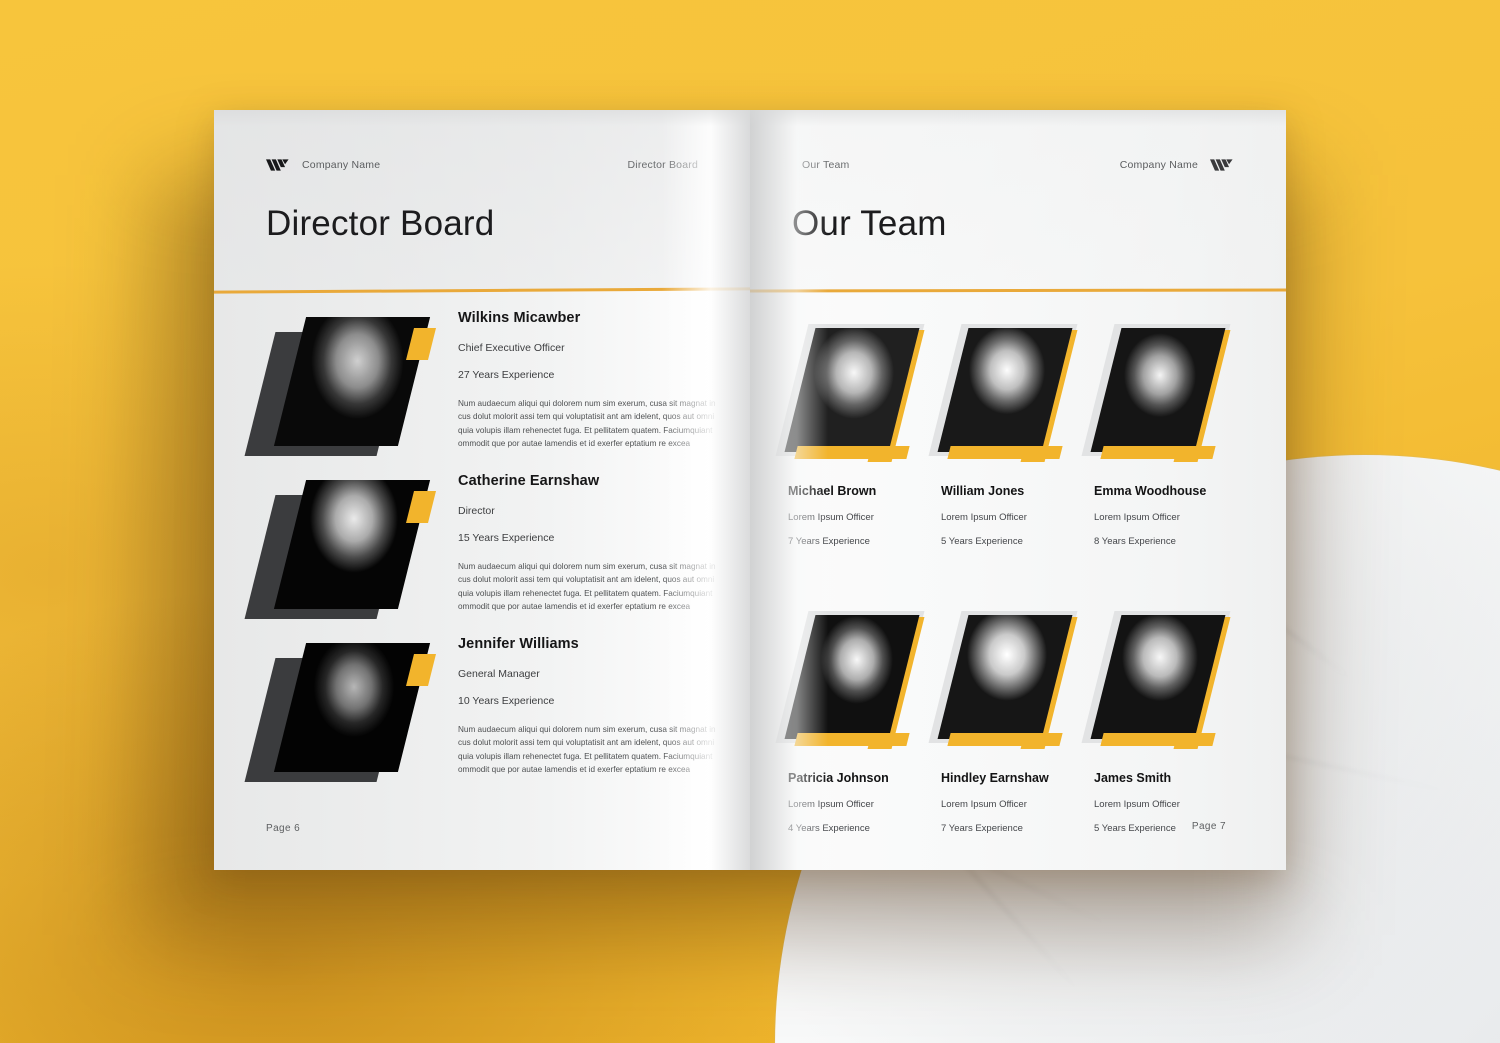  Describe the element at coordinates (499, 674) in the screenshot. I see `director-role: General Manager` at that location.